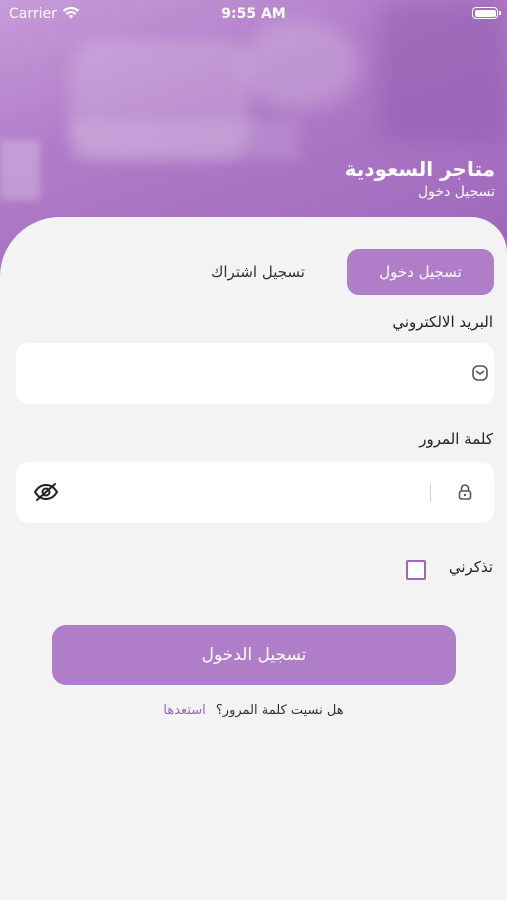  Describe the element at coordinates (486, 13) in the screenshot. I see `battery-icon` at that location.